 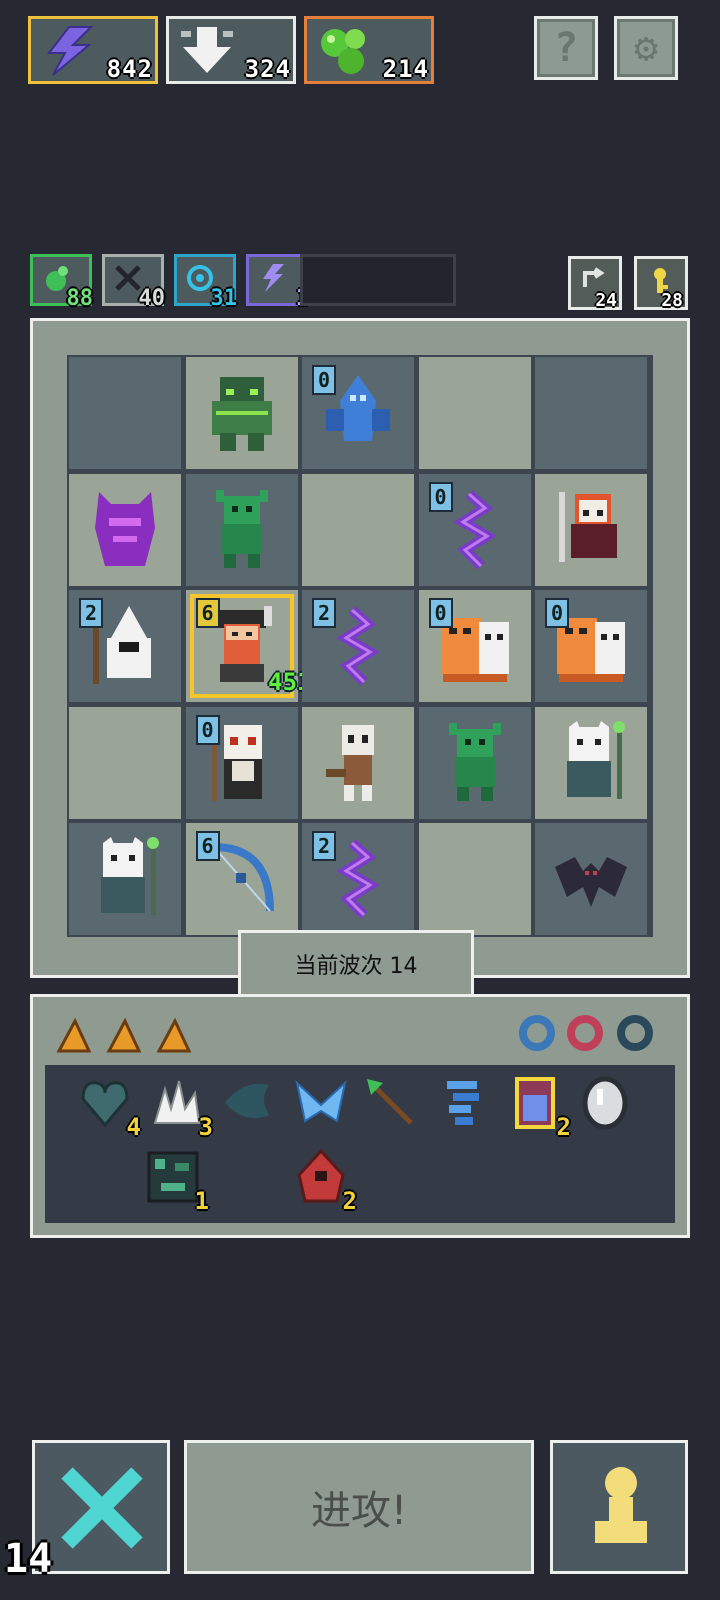 What do you see at coordinates (133, 282) in the screenshot?
I see `buff-swords: 40` at bounding box center [133, 282].